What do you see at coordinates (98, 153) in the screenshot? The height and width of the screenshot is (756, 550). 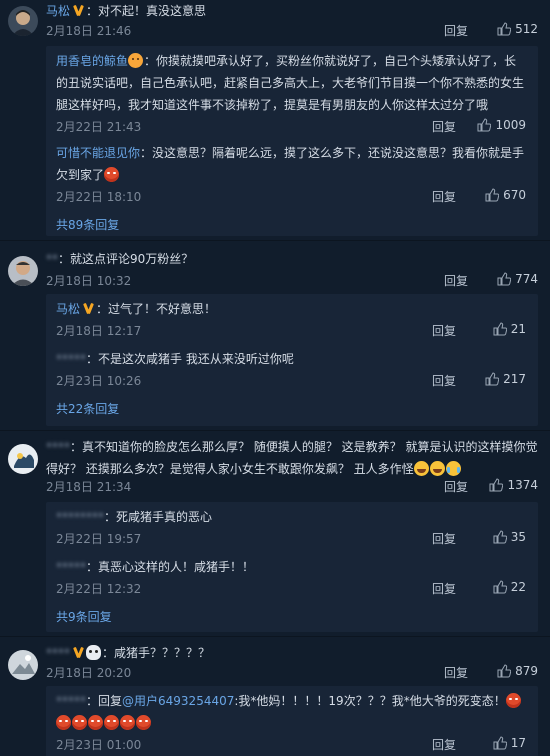 I see `username: 可惜不能退见你` at bounding box center [98, 153].